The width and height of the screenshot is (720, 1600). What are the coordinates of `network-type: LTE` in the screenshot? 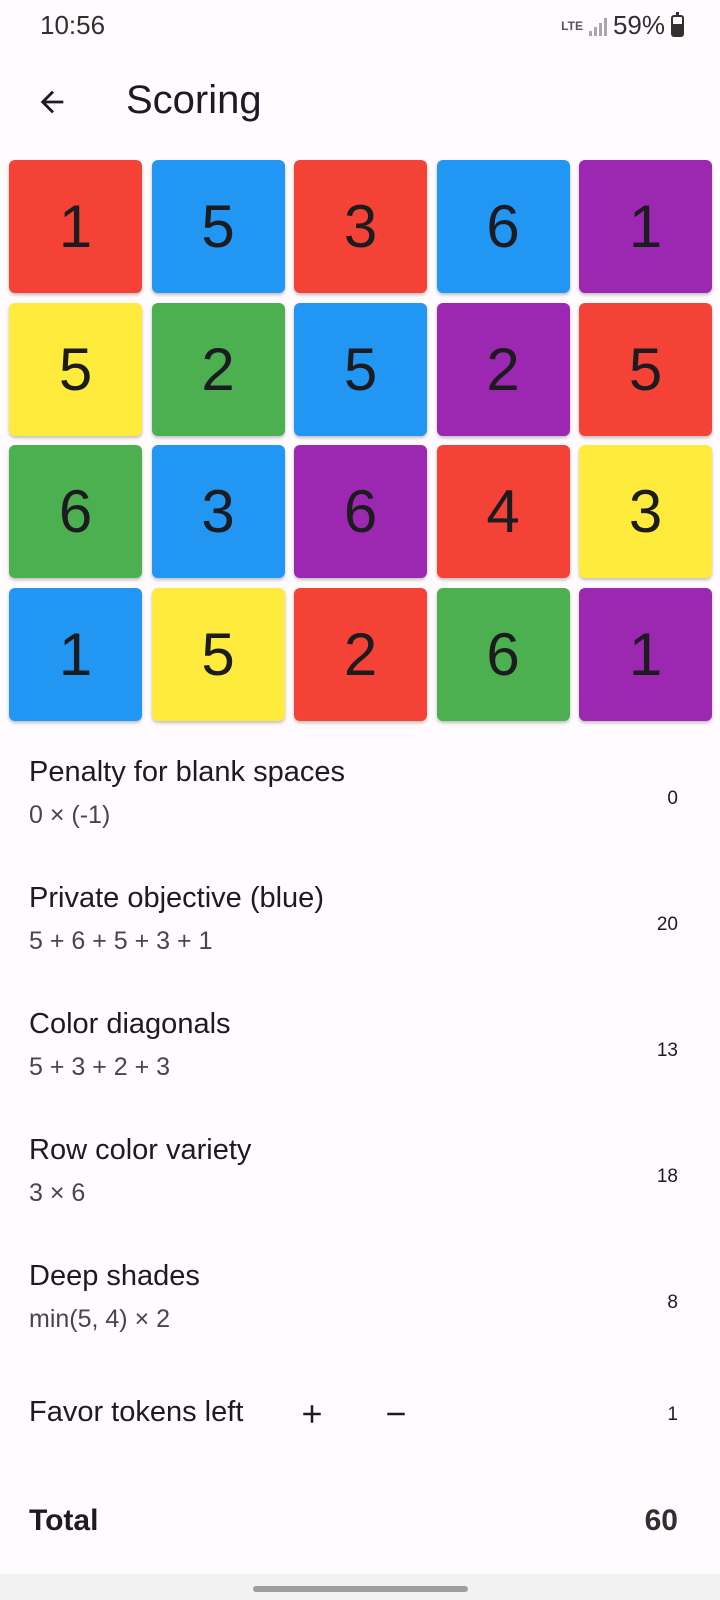 It's located at (572, 25).